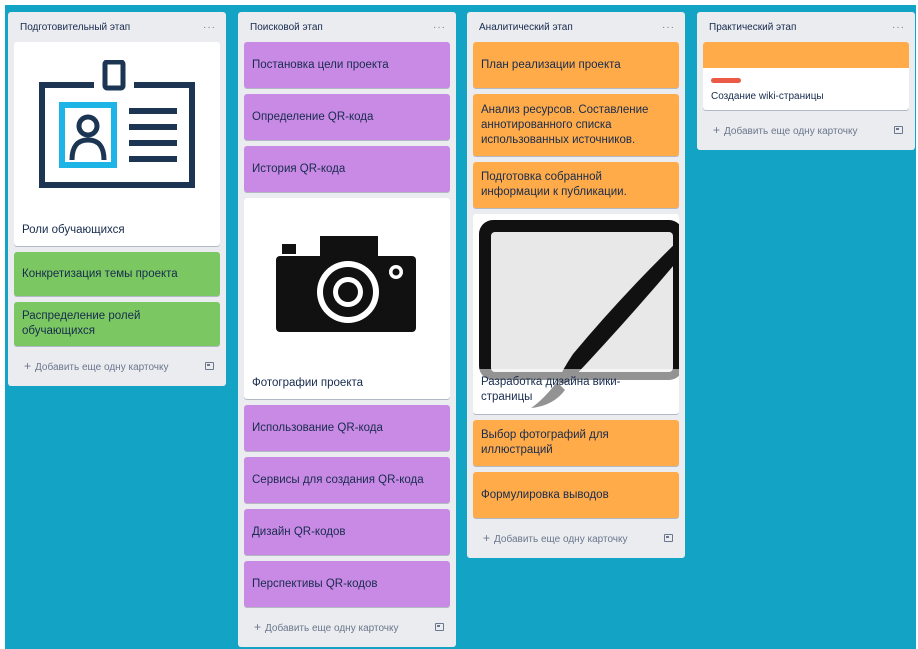 Image resolution: width=918 pixels, height=649 pixels. Describe the element at coordinates (347, 27) in the screenshot. I see `list-header: Поисковой этап ···` at that location.